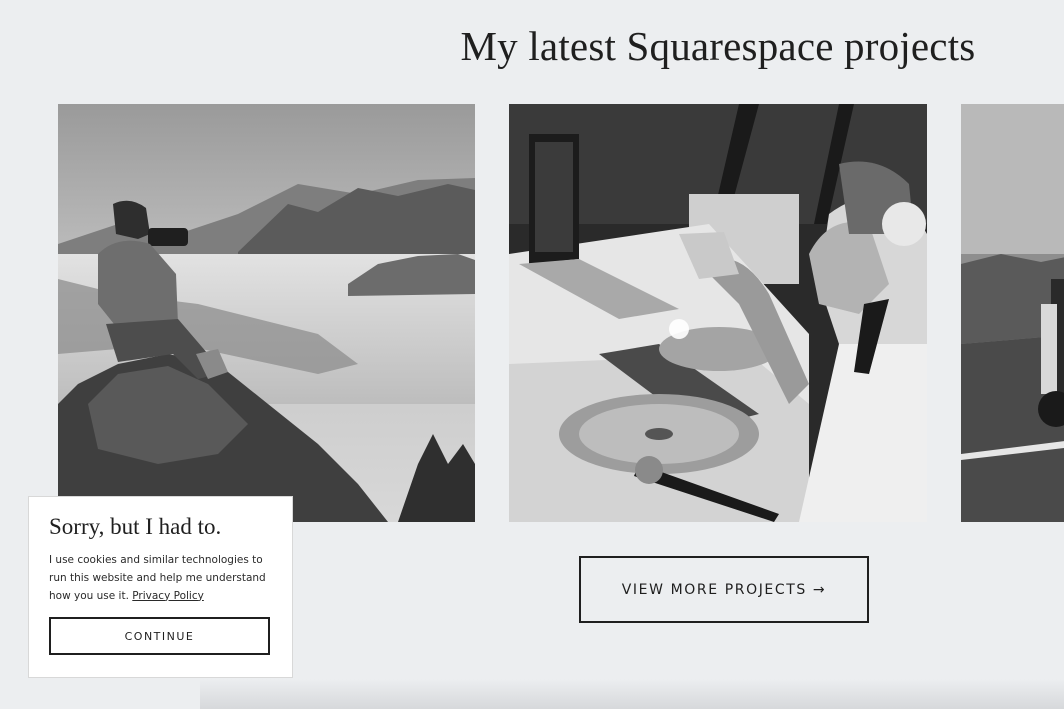 The width and height of the screenshot is (1064, 709). Describe the element at coordinates (159, 636) in the screenshot. I see `cookie-continue-button: CONTINUE` at that location.